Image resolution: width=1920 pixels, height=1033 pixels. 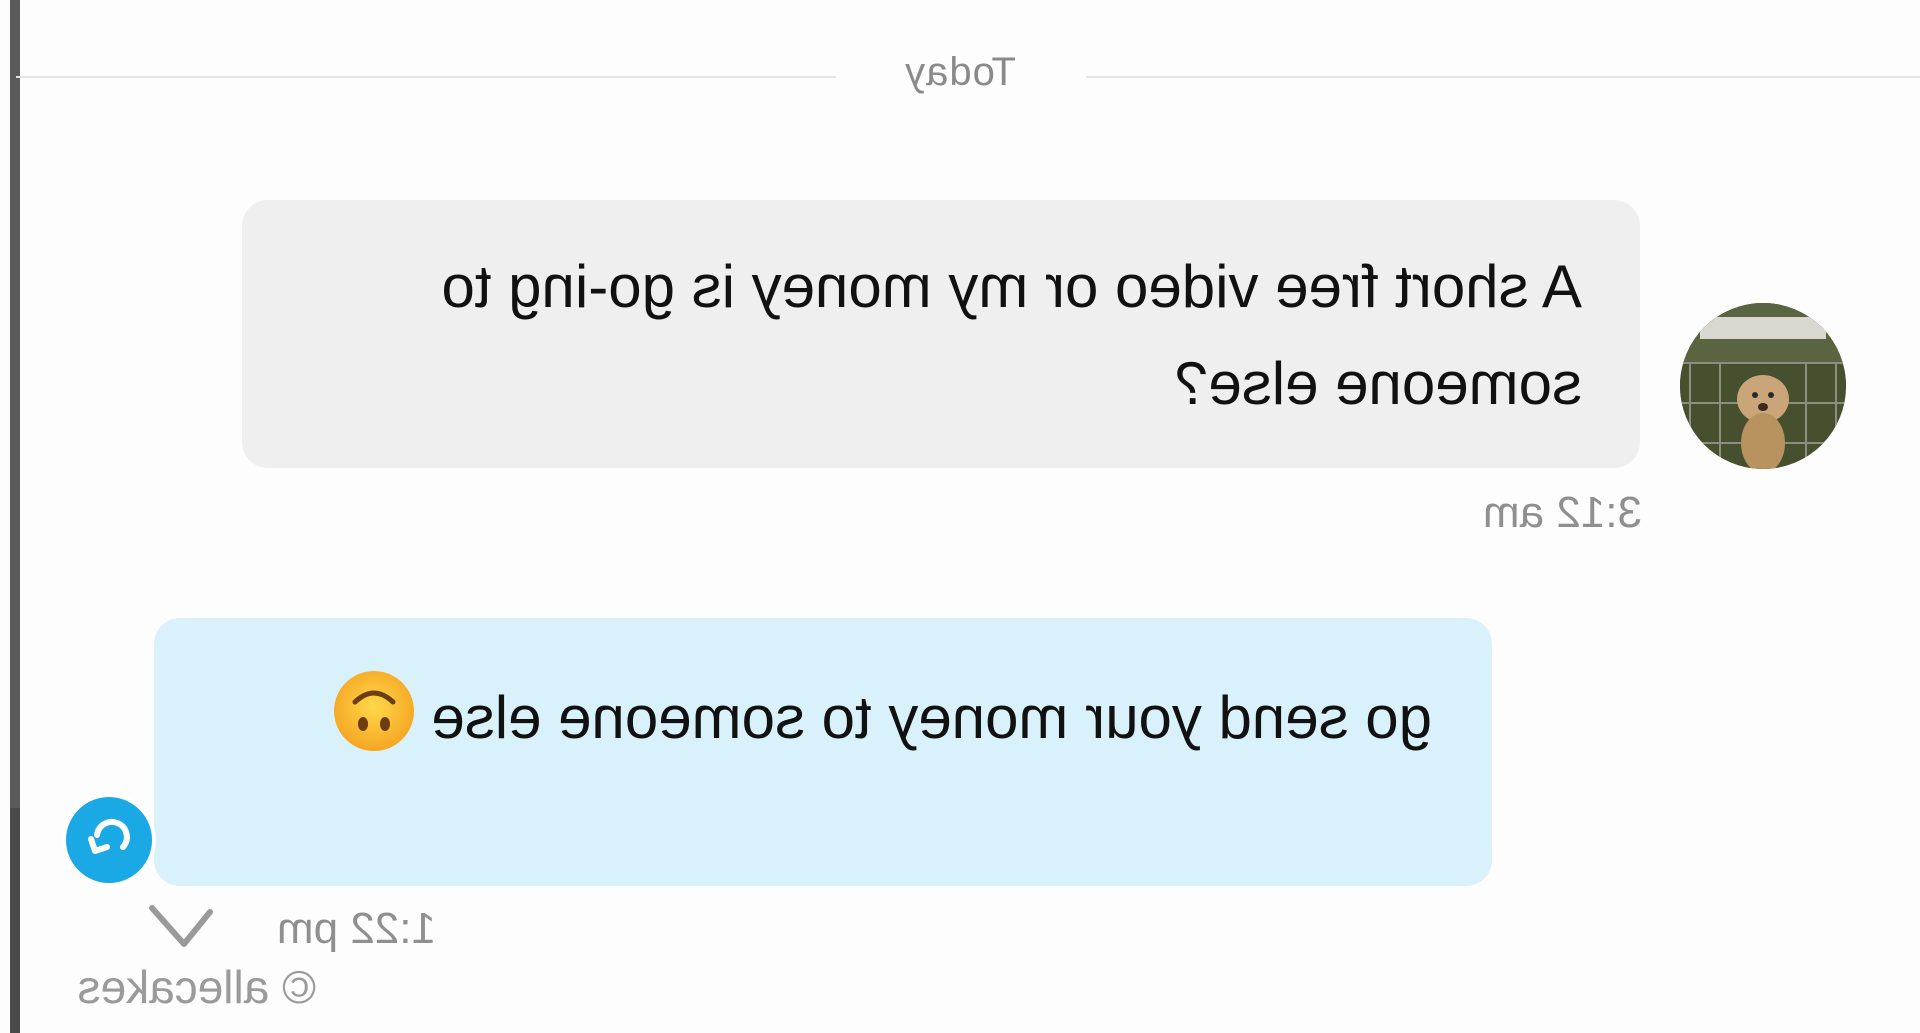 What do you see at coordinates (356, 928) in the screenshot?
I see `outgoing-message-time: 1:22 pm` at bounding box center [356, 928].